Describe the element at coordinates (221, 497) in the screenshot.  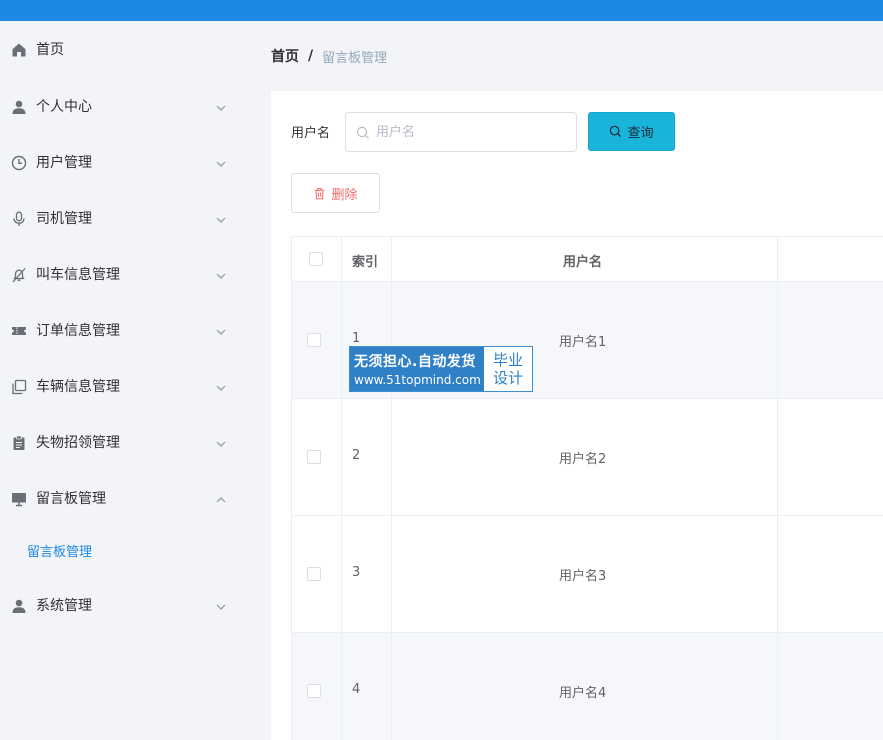
I see `chevron-up-icon` at that location.